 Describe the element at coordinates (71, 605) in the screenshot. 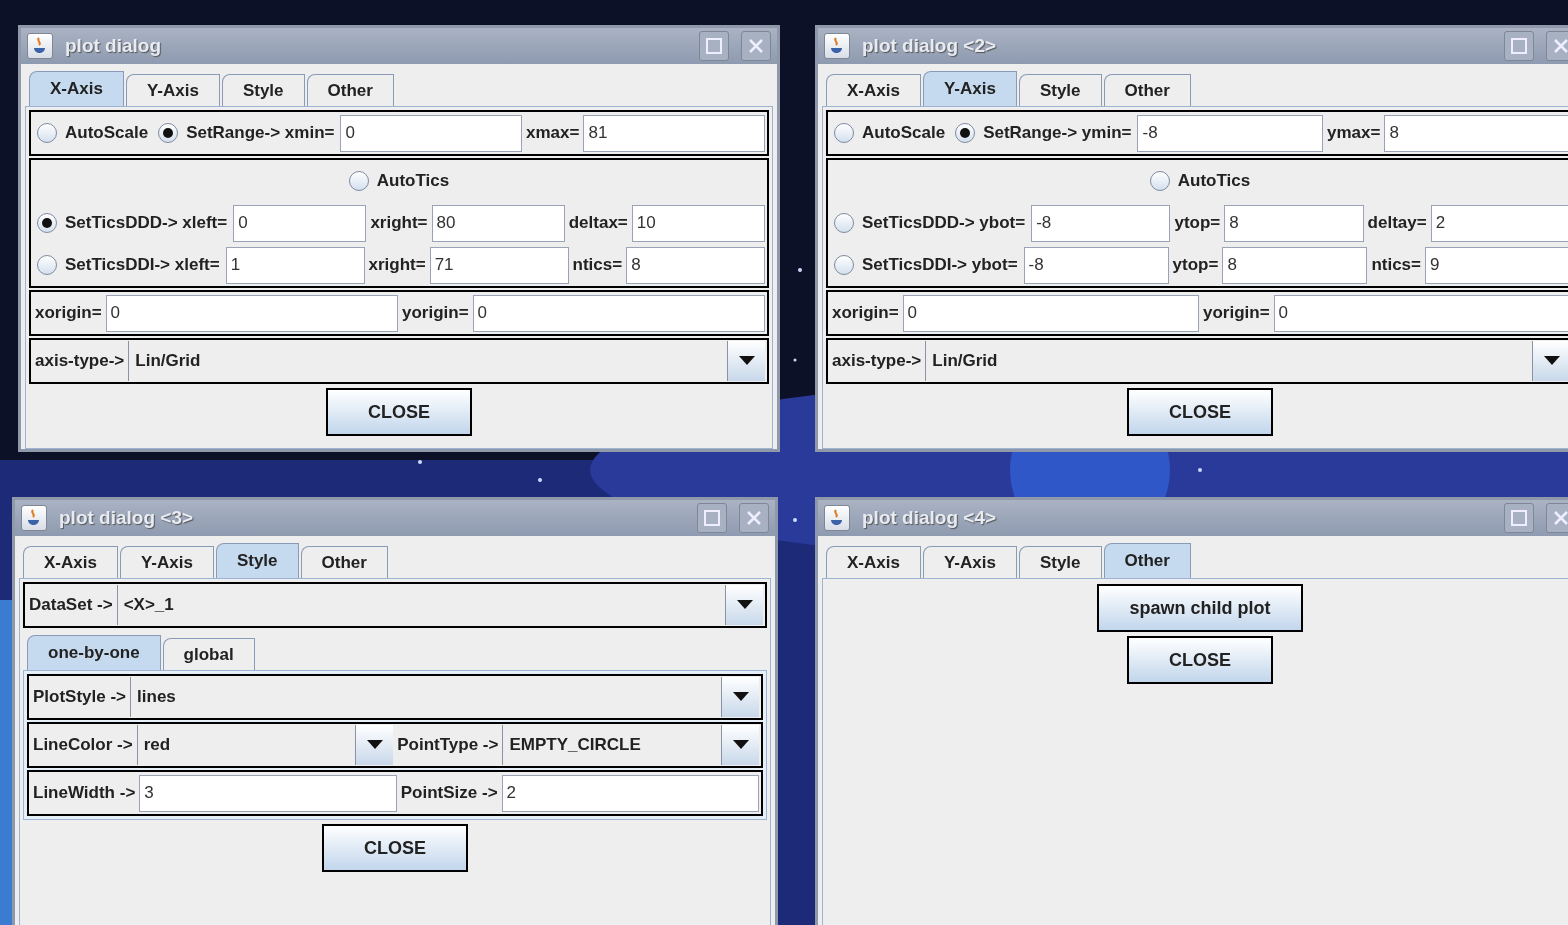

I see `field-label: DataSet ->` at that location.